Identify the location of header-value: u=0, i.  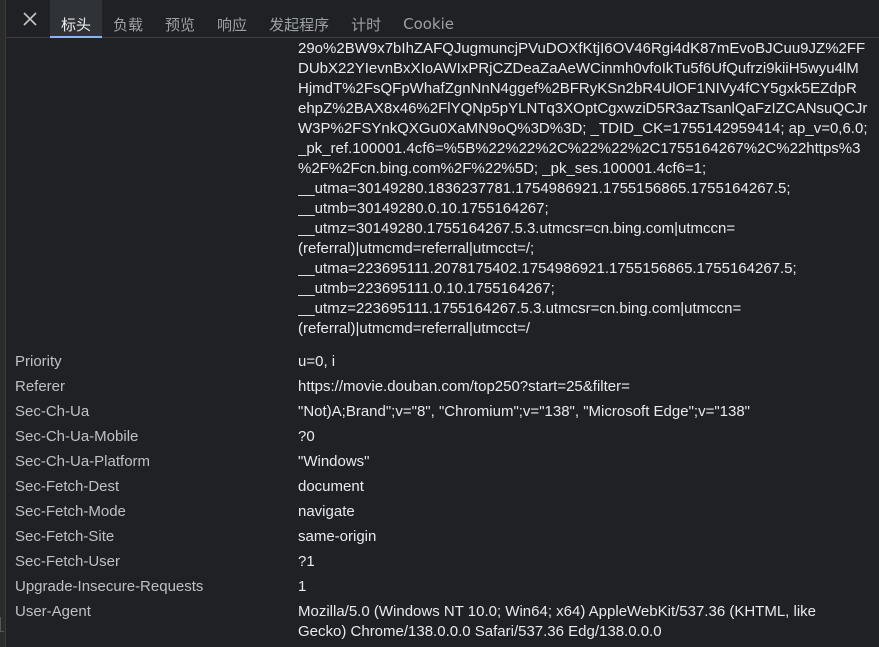
(588, 361).